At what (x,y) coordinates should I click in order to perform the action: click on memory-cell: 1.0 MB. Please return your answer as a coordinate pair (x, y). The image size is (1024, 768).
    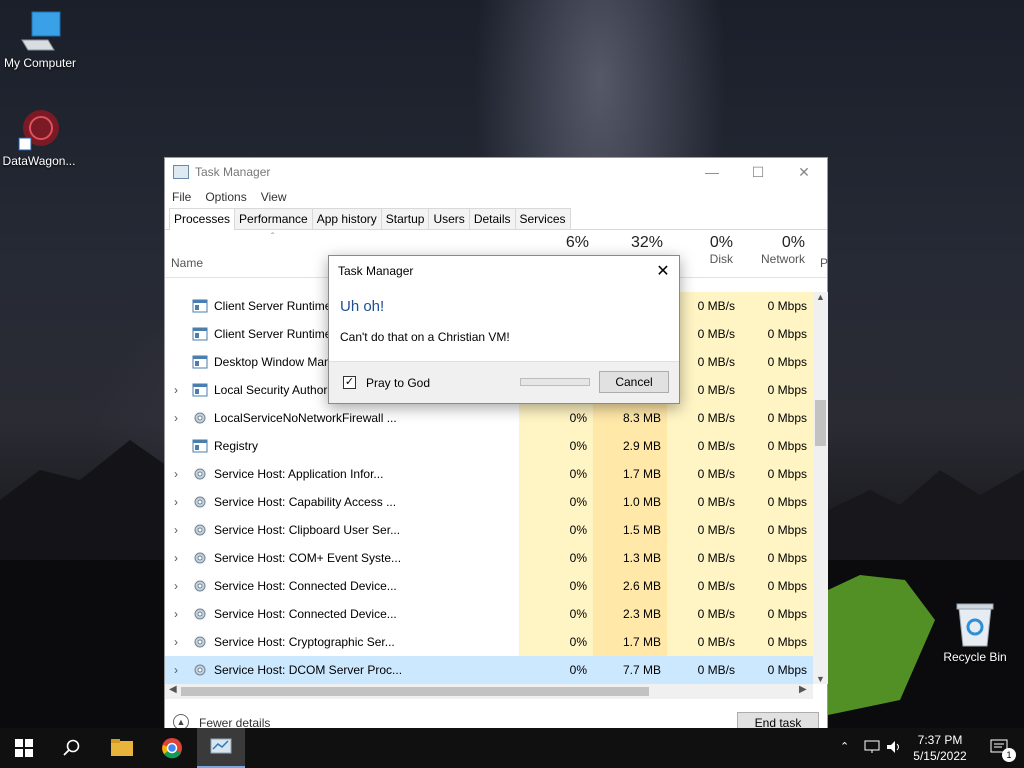
    Looking at the image, I should click on (630, 502).